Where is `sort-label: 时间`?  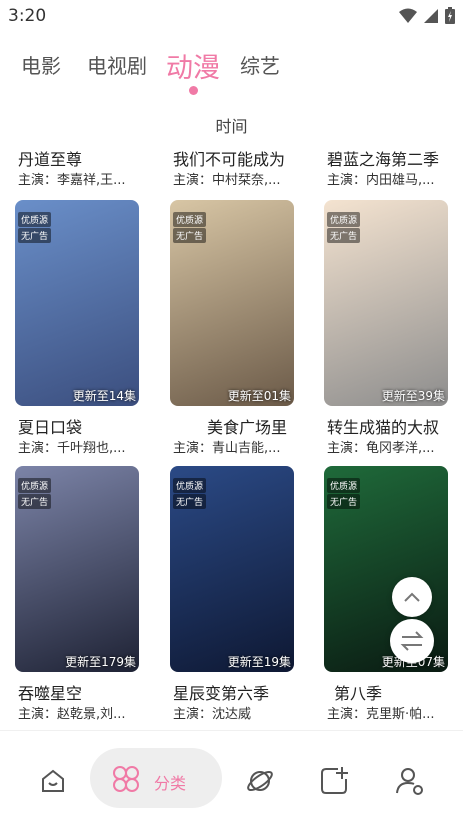 sort-label: 时间 is located at coordinates (231, 125).